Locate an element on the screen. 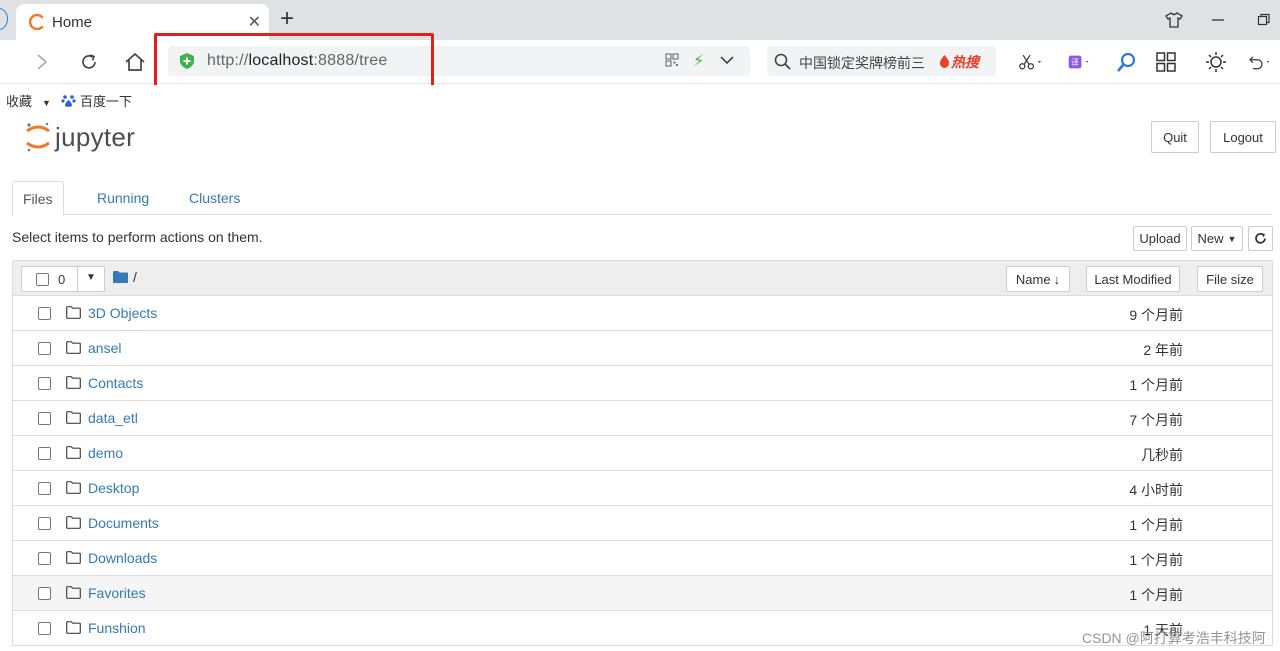  find-icon is located at coordinates (1127, 62).